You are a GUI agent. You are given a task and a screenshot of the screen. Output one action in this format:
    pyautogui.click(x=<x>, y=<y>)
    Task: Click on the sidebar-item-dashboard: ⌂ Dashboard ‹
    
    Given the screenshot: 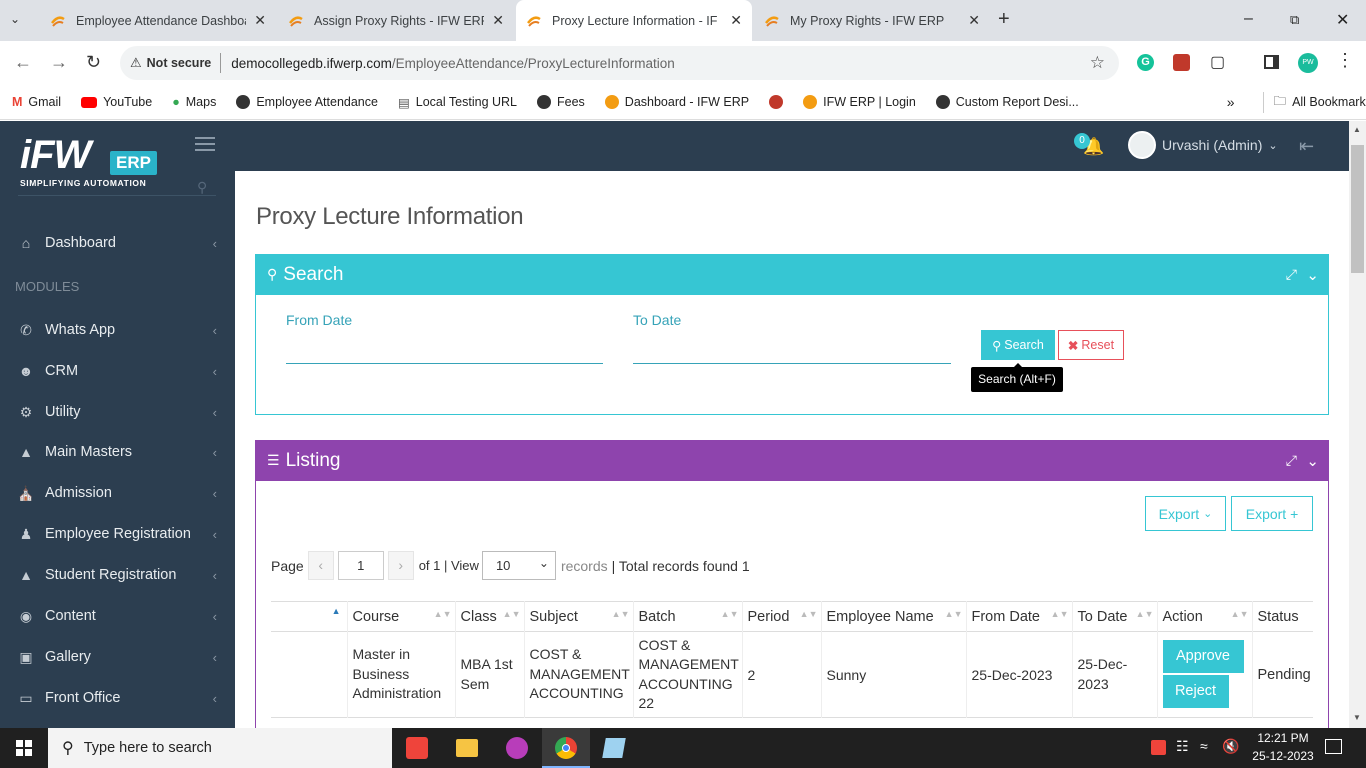 What is the action you would take?
    pyautogui.click(x=117, y=243)
    